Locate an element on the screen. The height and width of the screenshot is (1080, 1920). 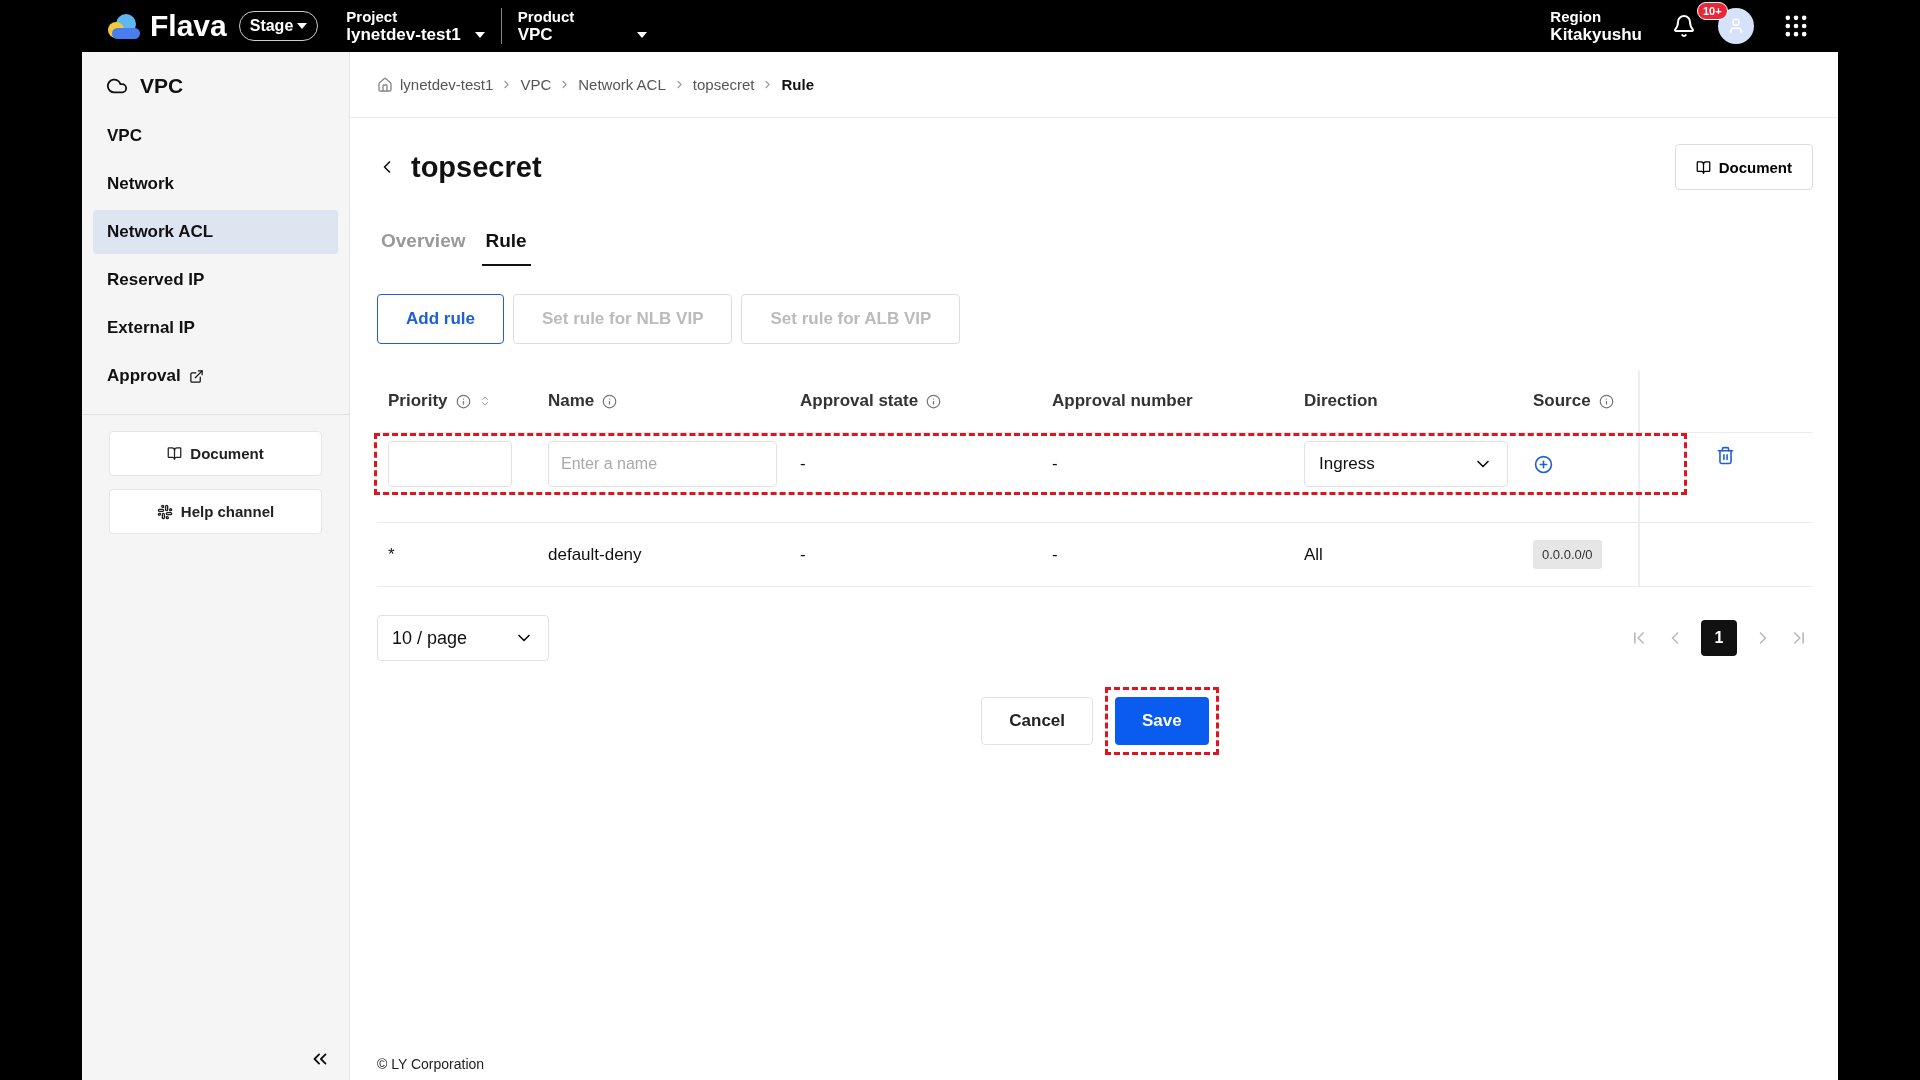
column-header: Source is located at coordinates (1562, 401).